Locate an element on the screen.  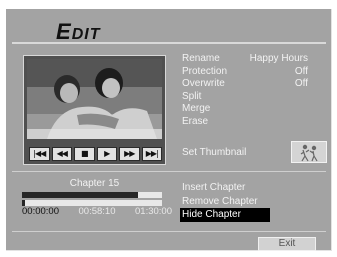
couple-photo-image is located at coordinates (94, 99).